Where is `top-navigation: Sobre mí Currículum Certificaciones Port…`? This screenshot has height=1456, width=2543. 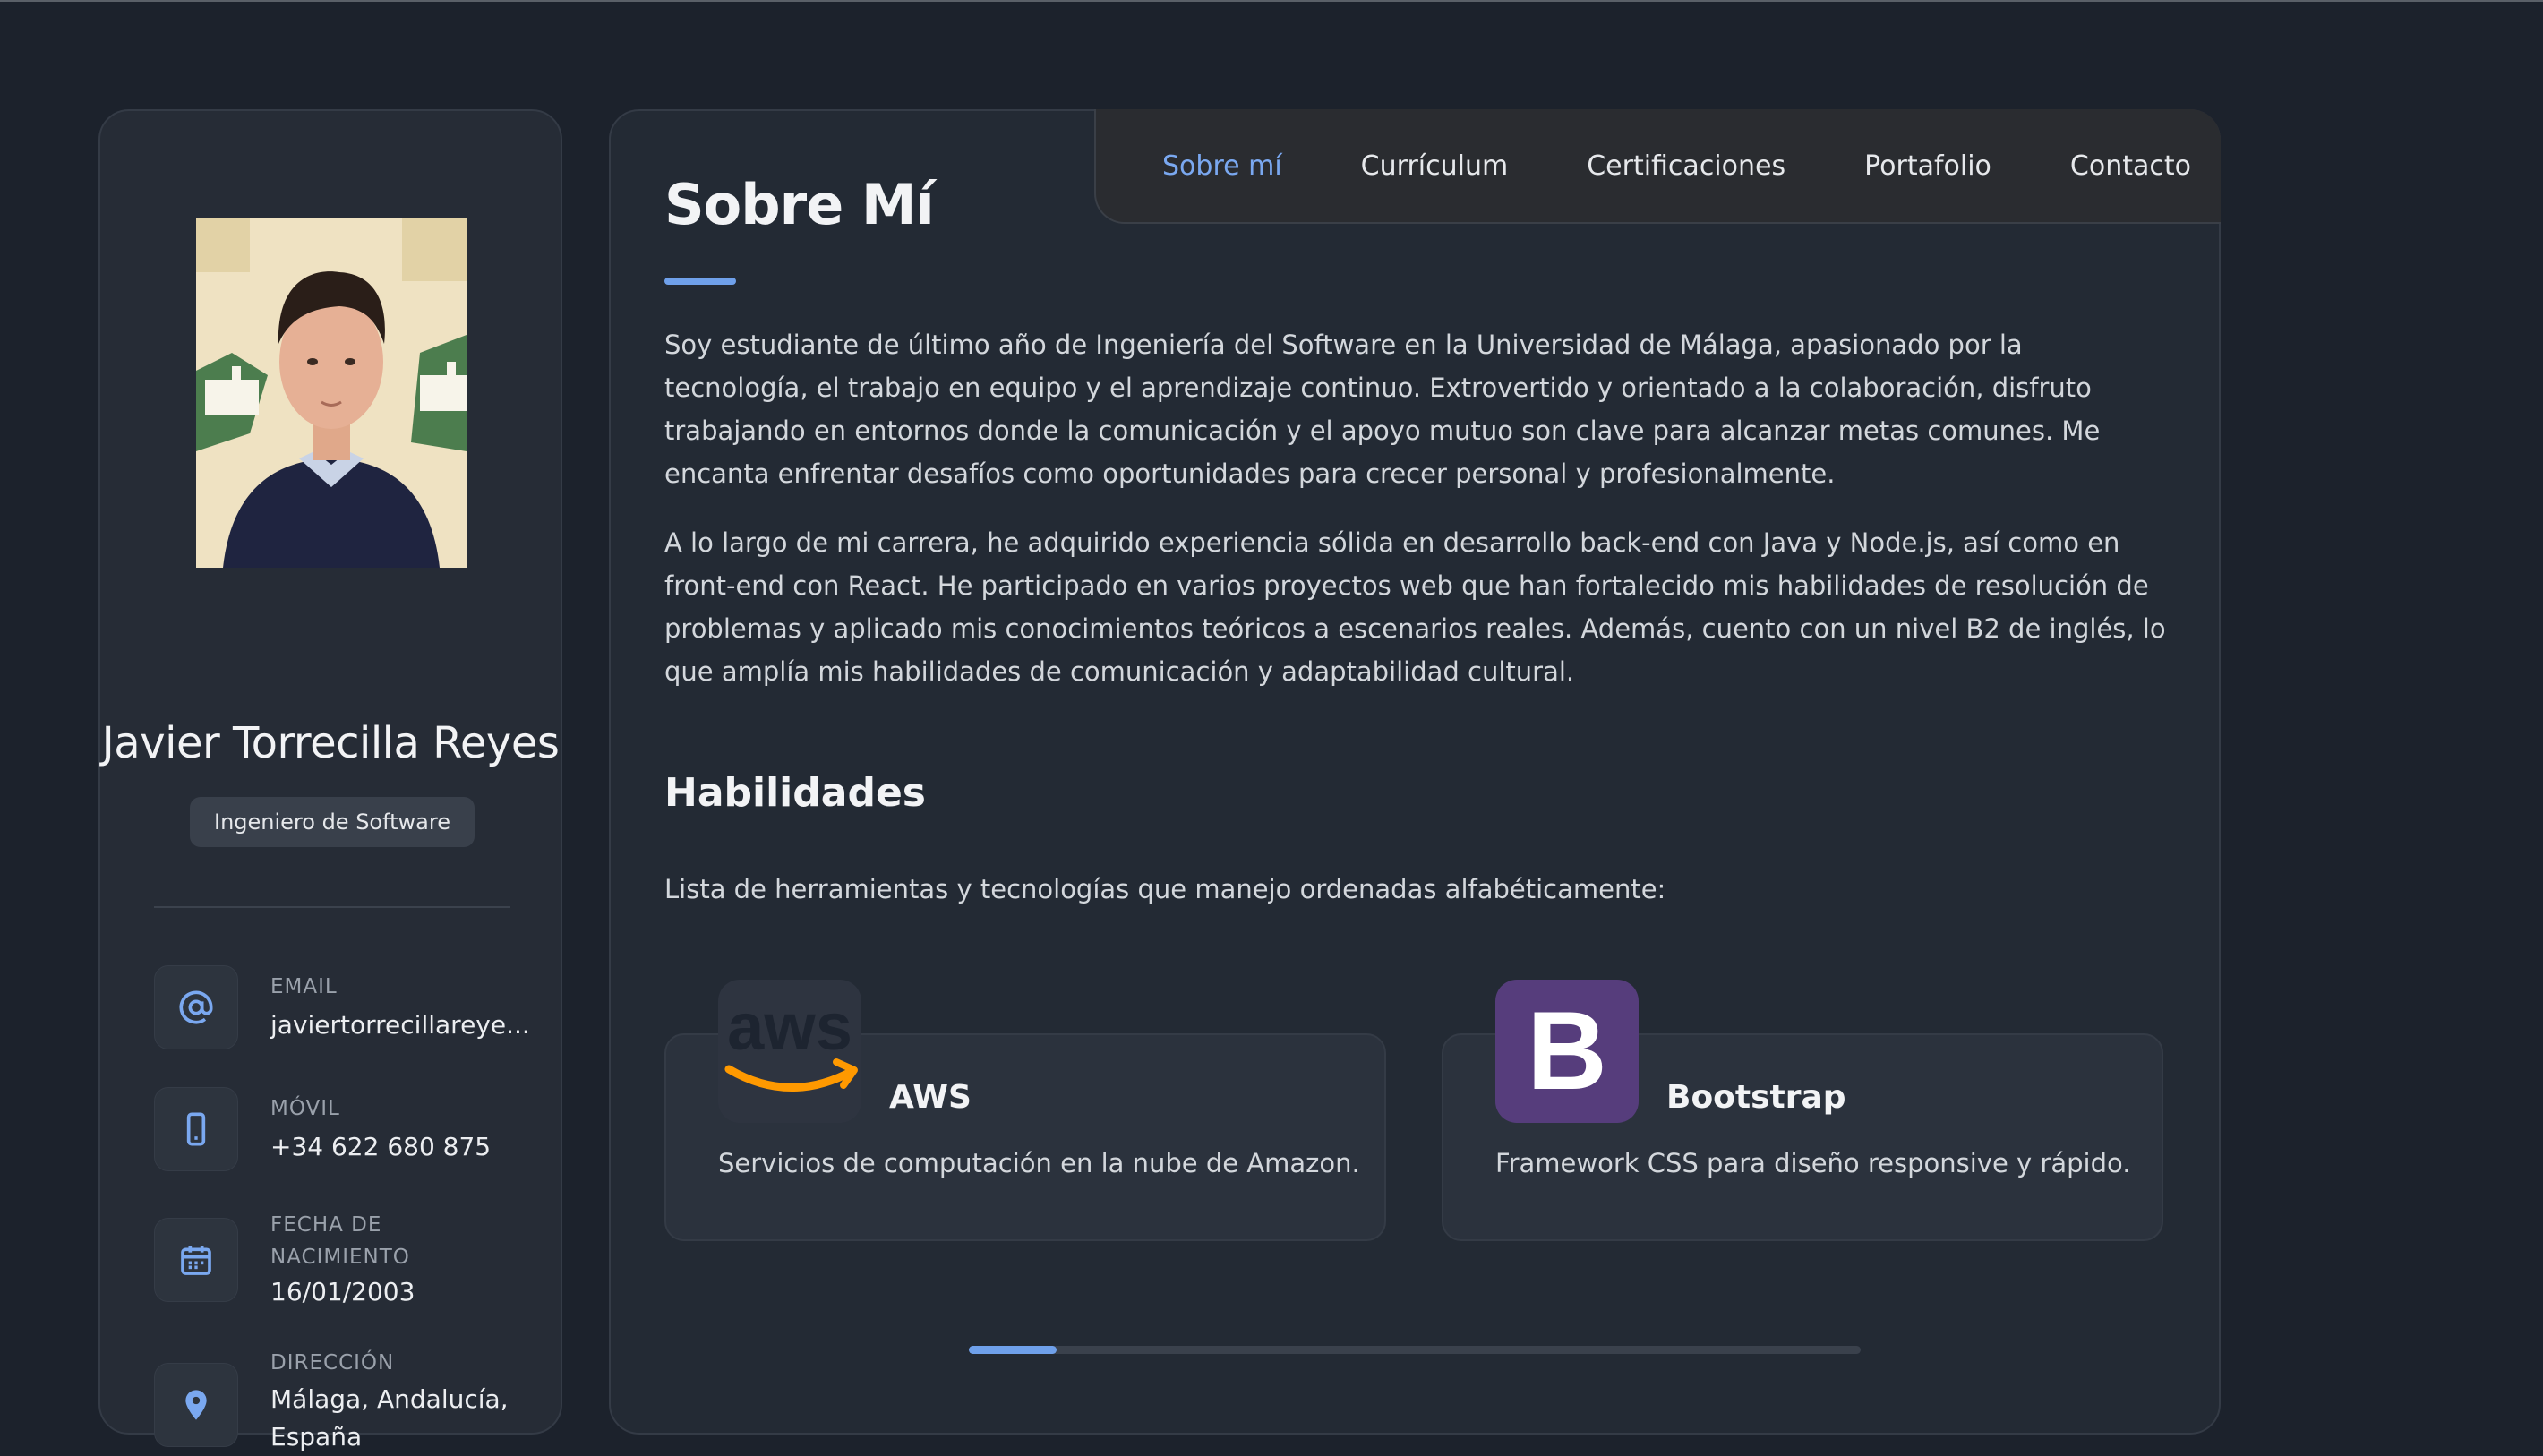
top-navigation: Sobre mí Currículum Certificaciones Port… is located at coordinates (1657, 166).